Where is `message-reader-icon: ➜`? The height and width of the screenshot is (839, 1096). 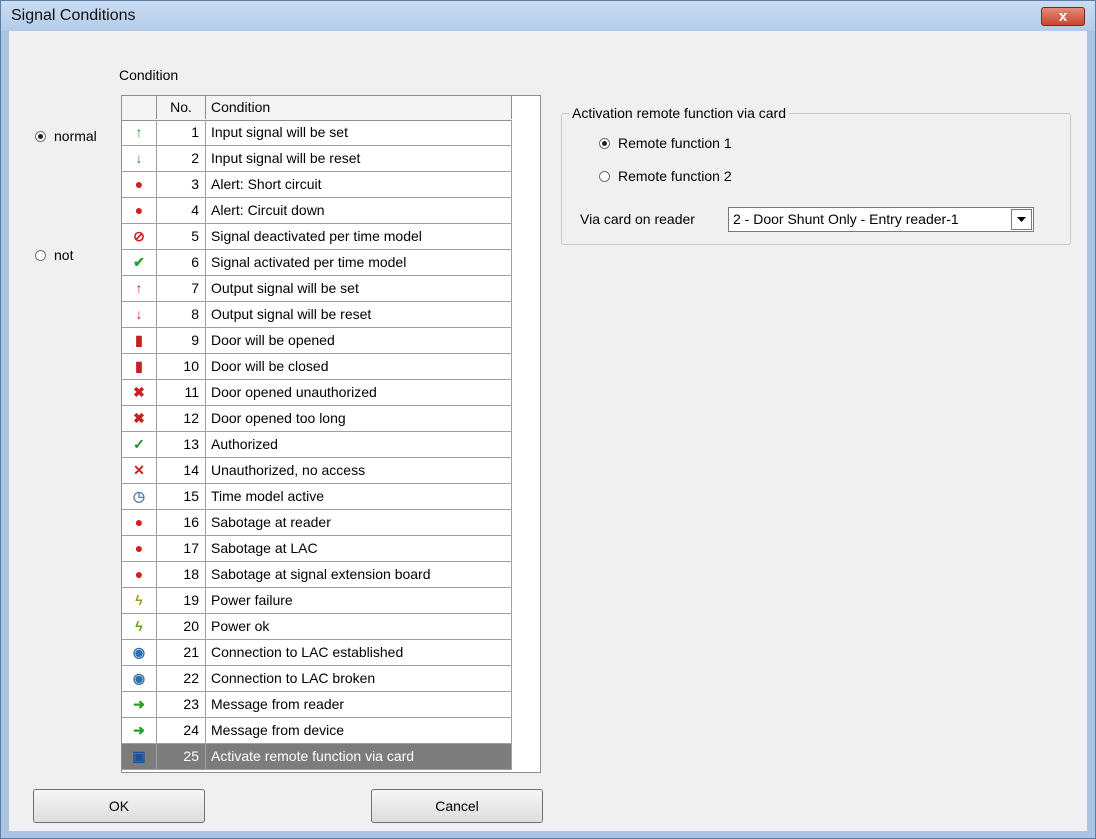 message-reader-icon: ➜ is located at coordinates (139, 704).